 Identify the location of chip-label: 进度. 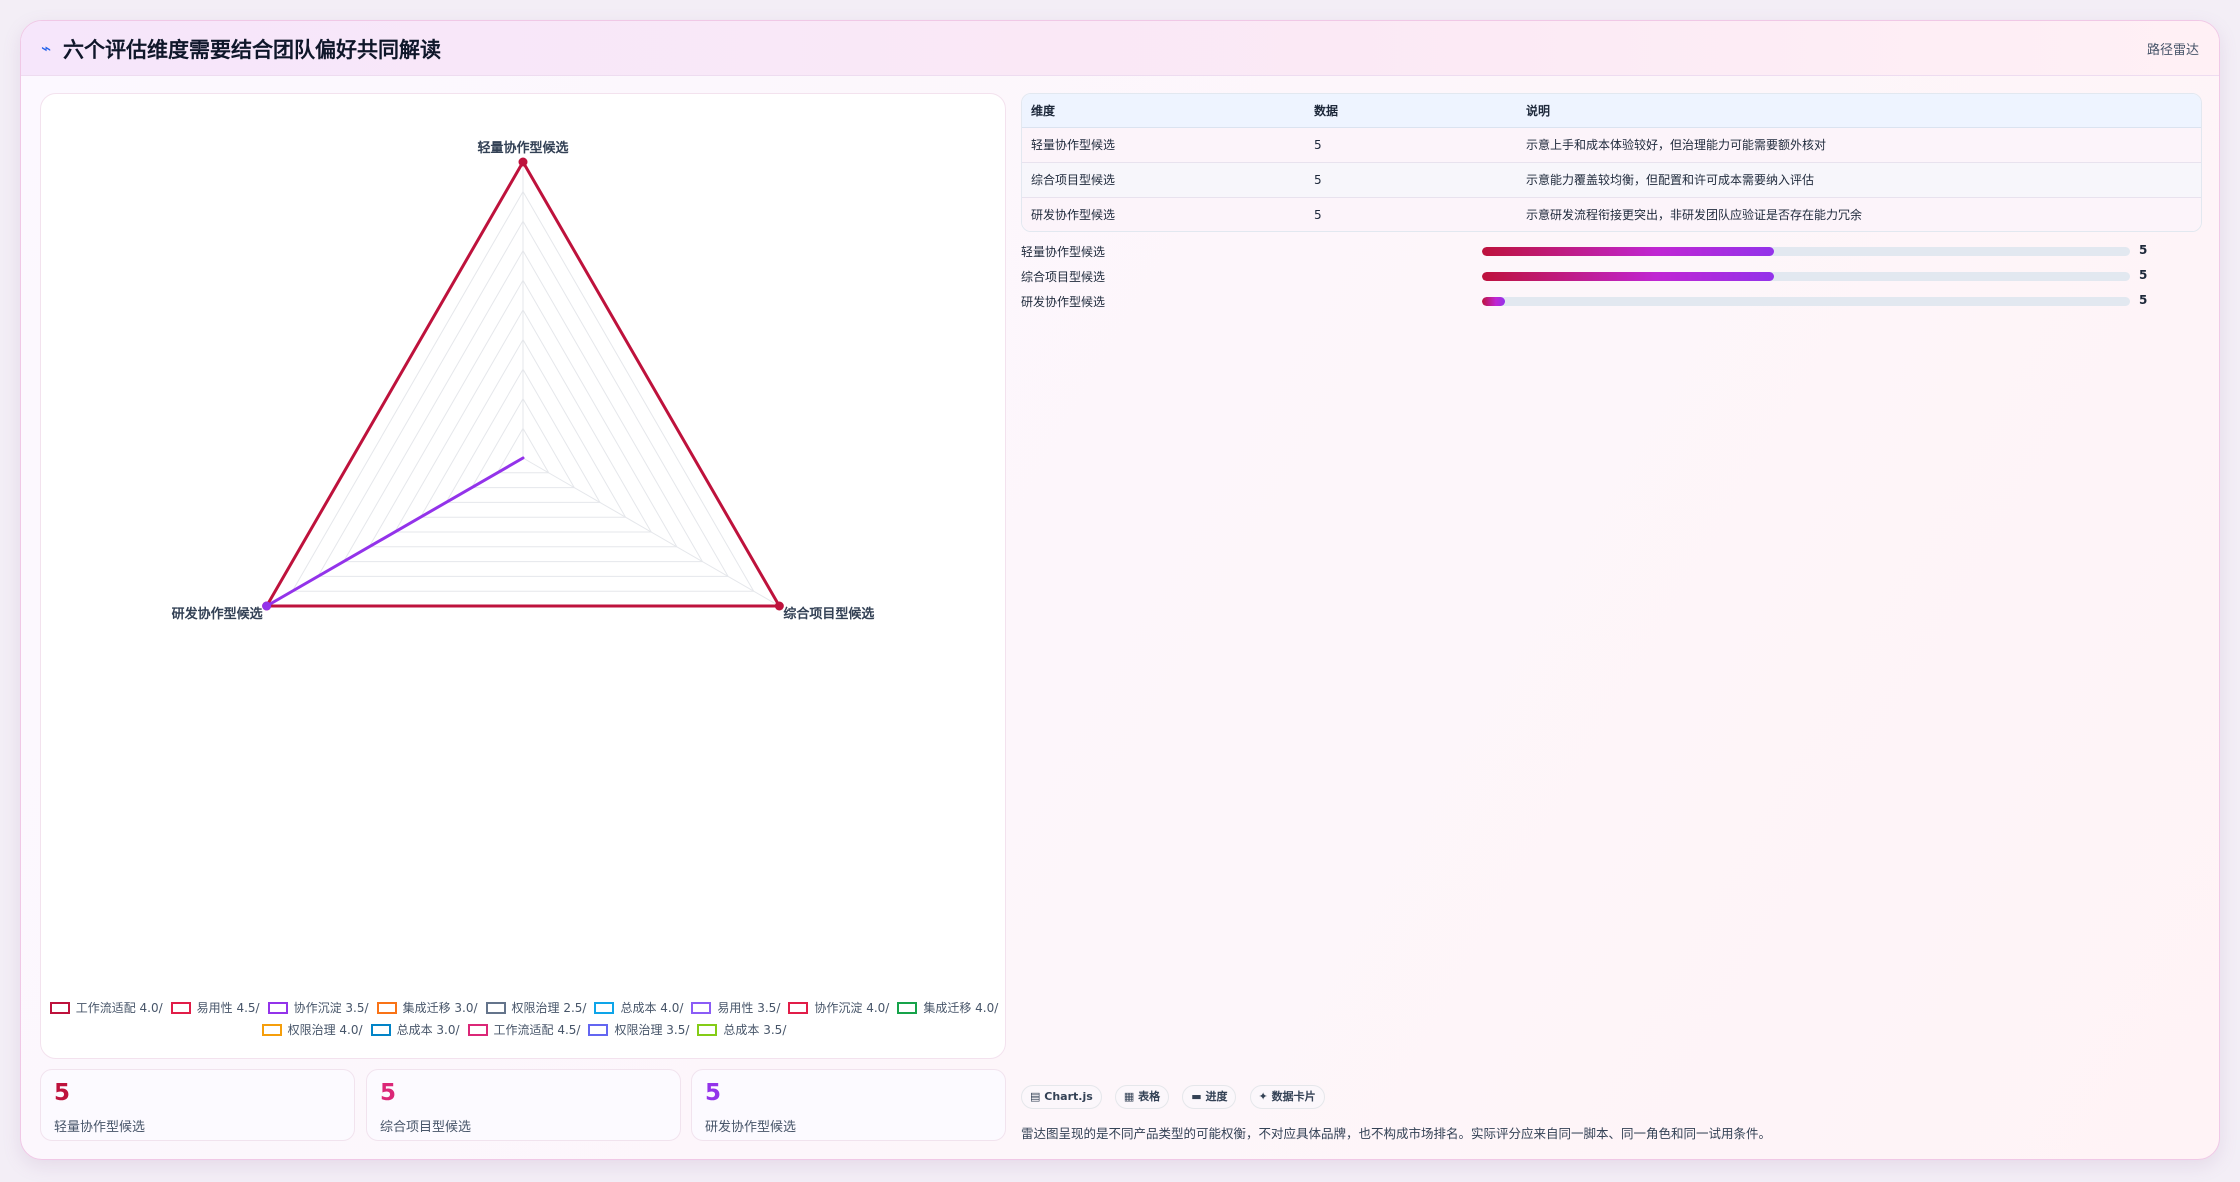
(1216, 1096).